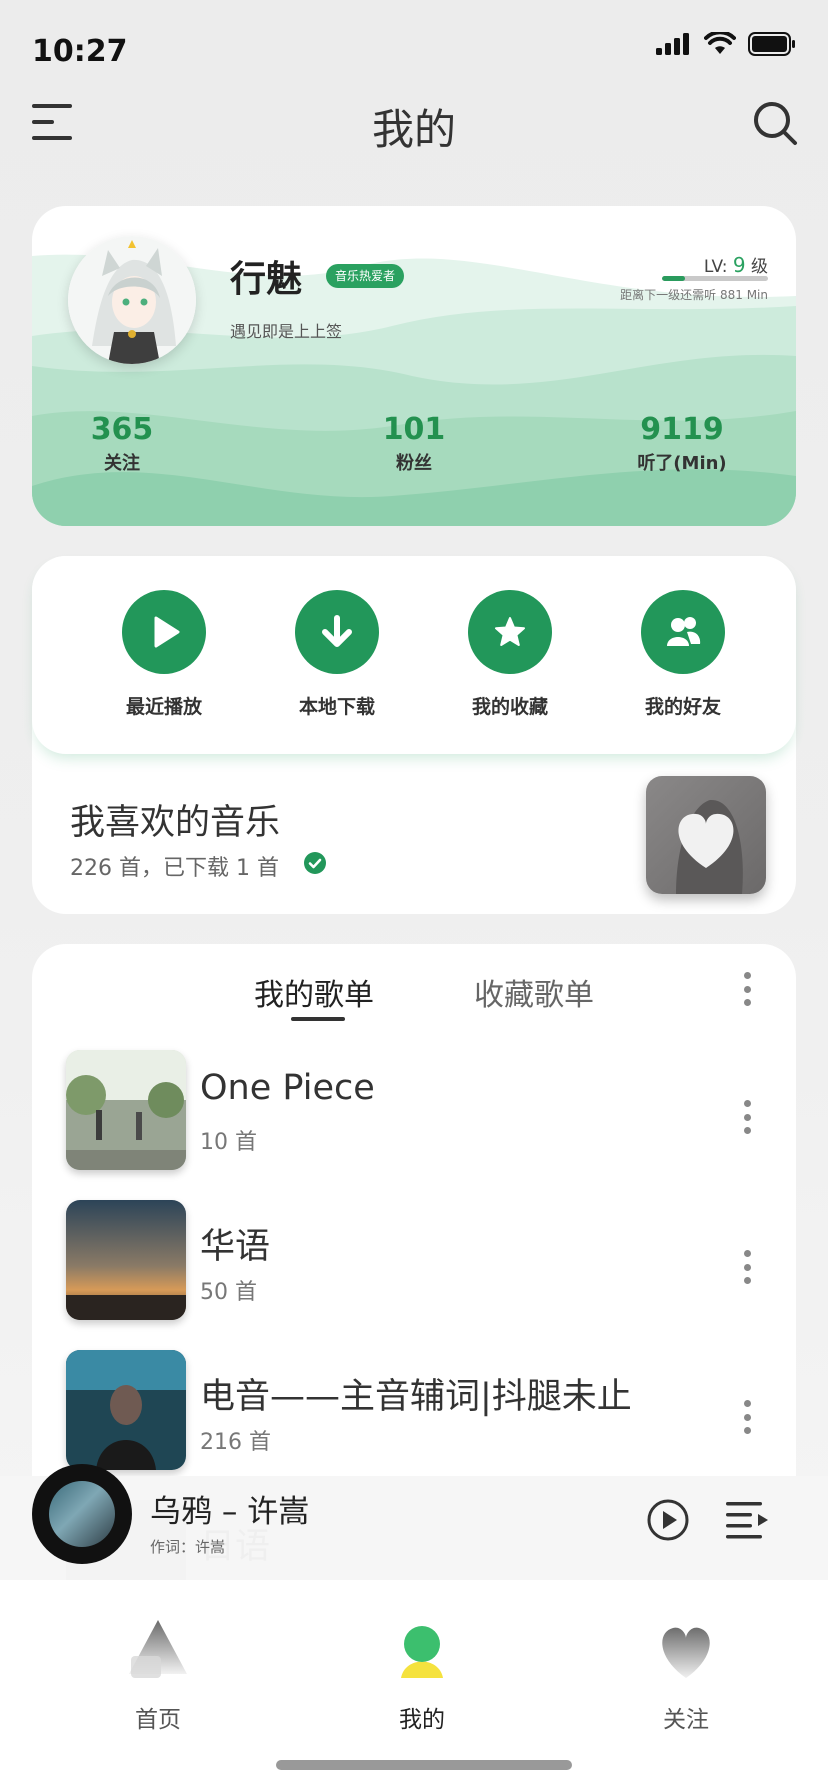  I want to click on nav-follow-label: 关注, so click(686, 1720).